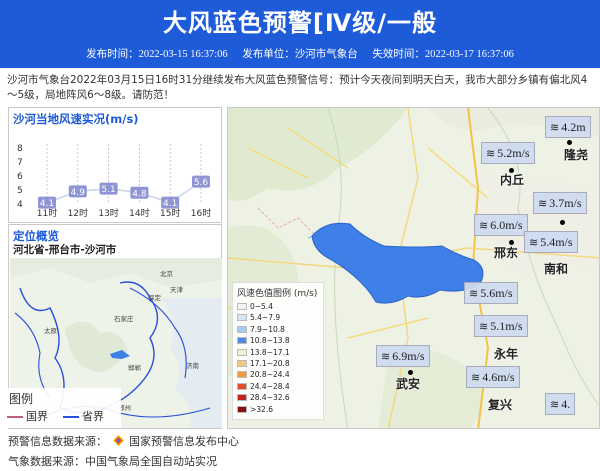 This screenshot has height=471, width=600. Describe the element at coordinates (78, 193) in the screenshot. I see `data-label: 4.9` at that location.